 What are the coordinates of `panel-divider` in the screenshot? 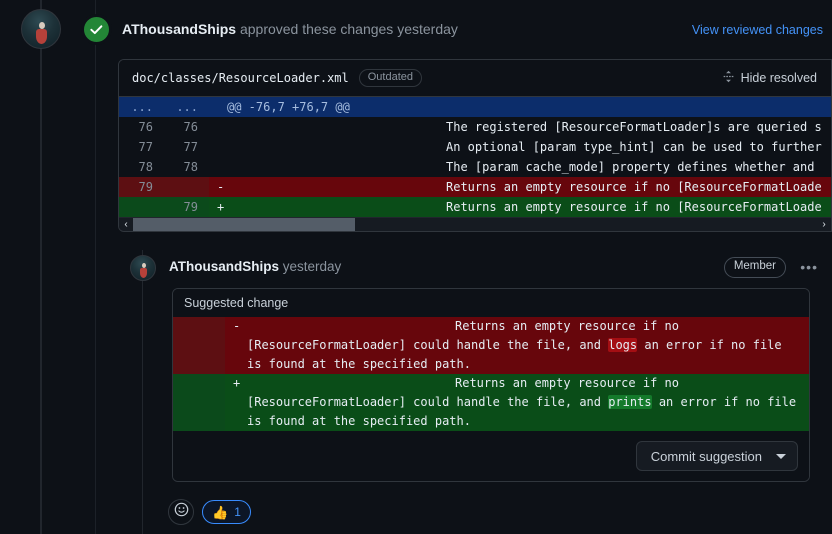 It's located at (95, 267).